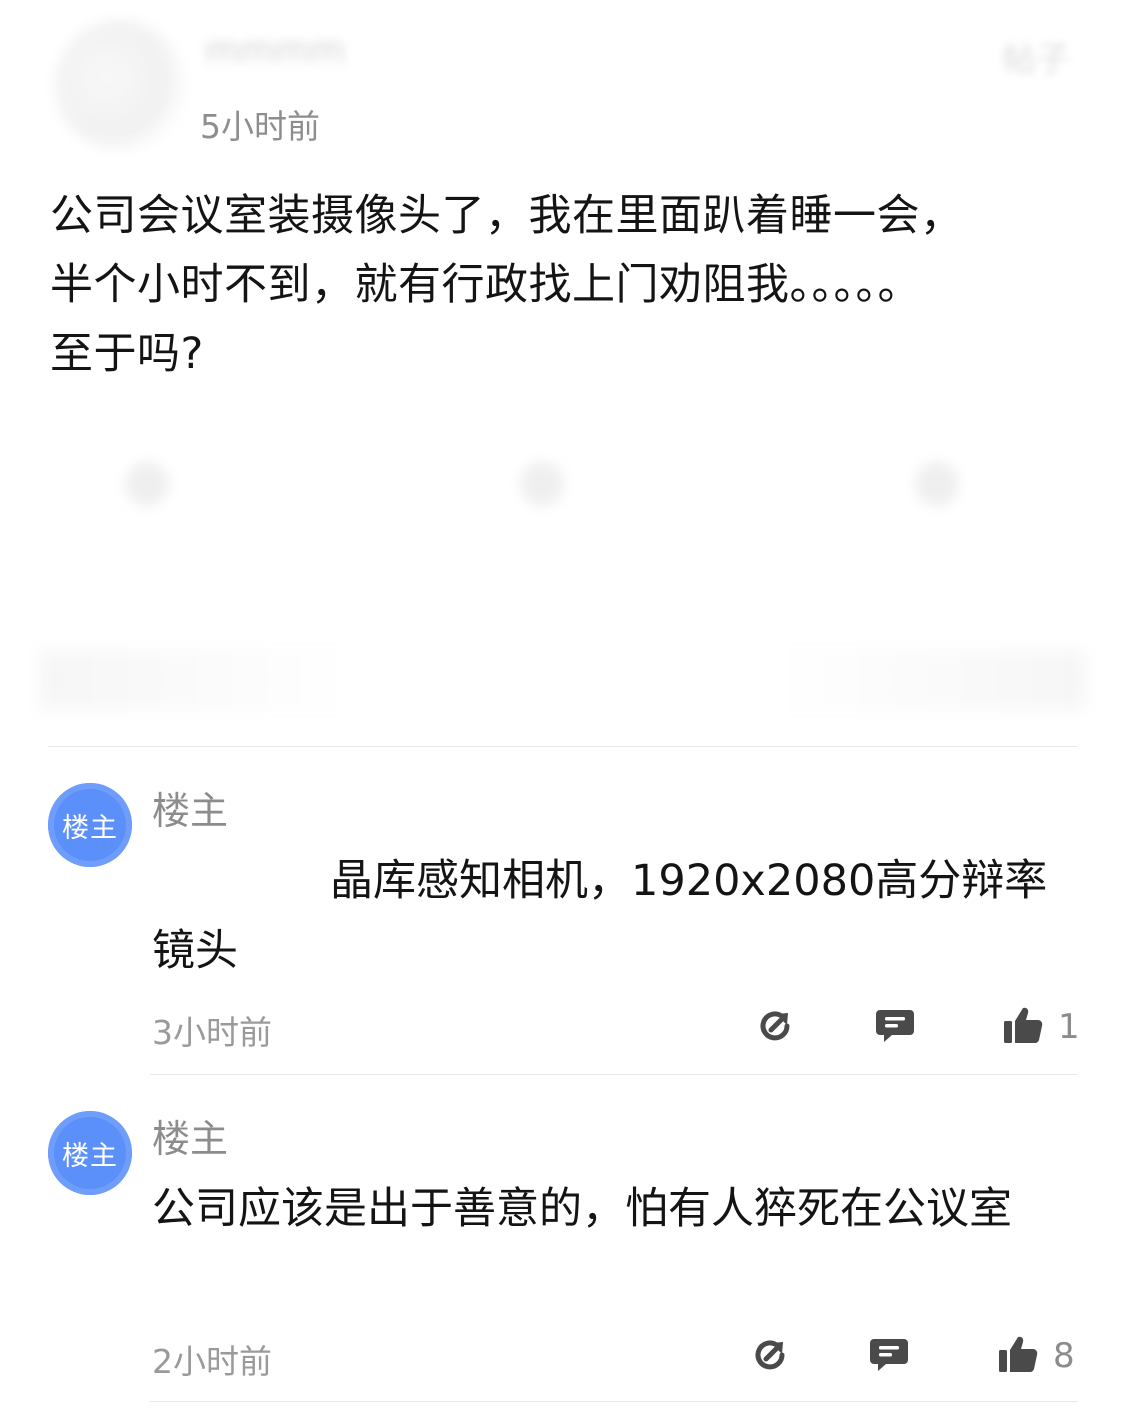  What do you see at coordinates (612, 916) in the screenshot?
I see `comment-text: 晶库感知相机，1920x2080高分辩率镜头` at bounding box center [612, 916].